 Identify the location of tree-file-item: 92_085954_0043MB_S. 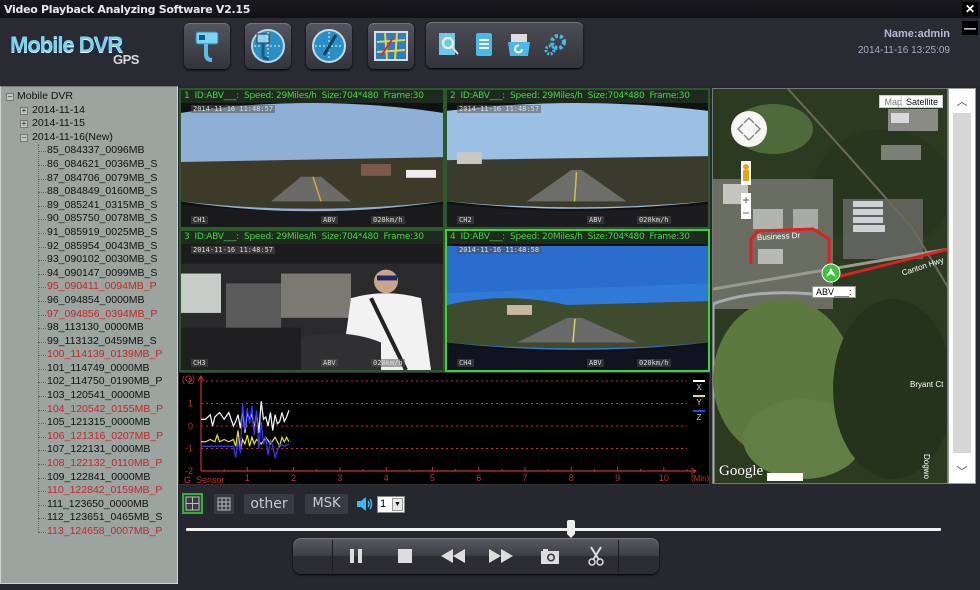
(89, 247).